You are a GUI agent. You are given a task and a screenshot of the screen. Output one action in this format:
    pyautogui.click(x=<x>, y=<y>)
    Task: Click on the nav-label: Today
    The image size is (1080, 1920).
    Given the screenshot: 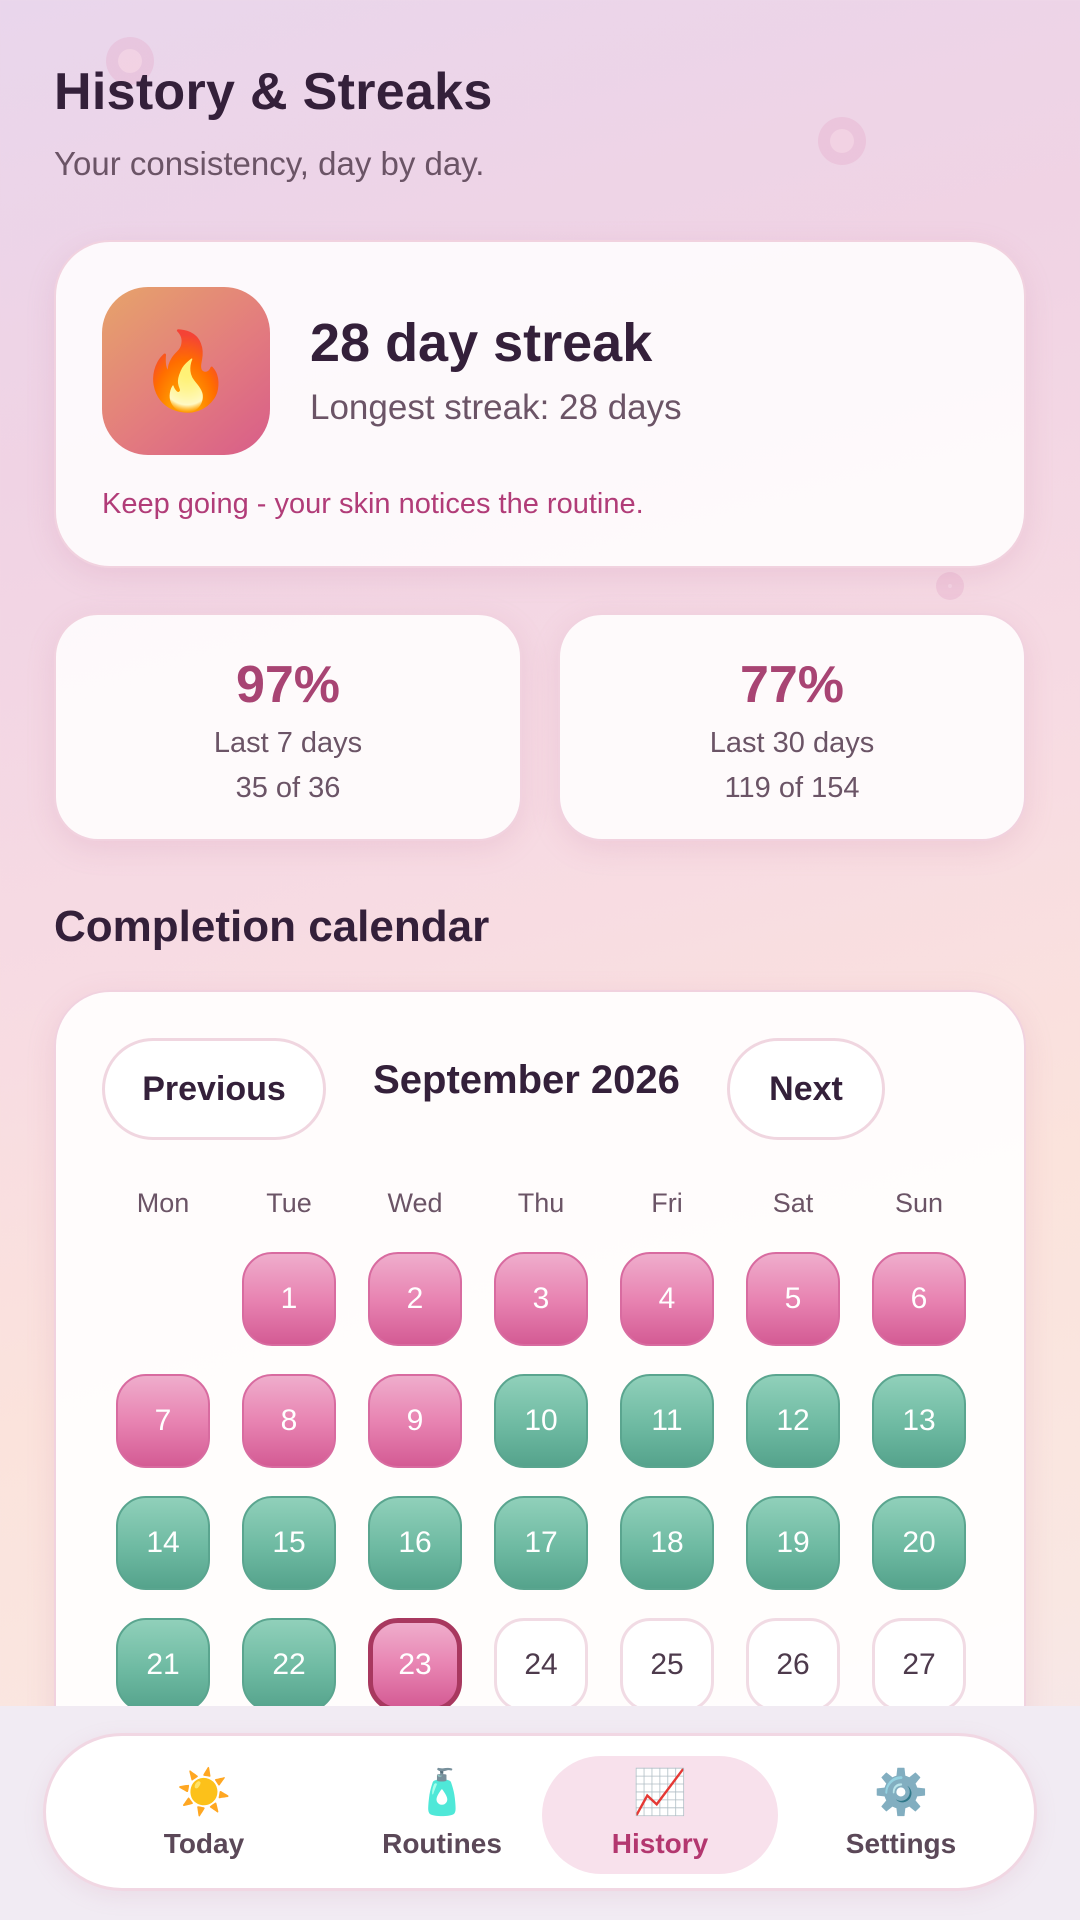 What is the action you would take?
    pyautogui.click(x=204, y=1843)
    